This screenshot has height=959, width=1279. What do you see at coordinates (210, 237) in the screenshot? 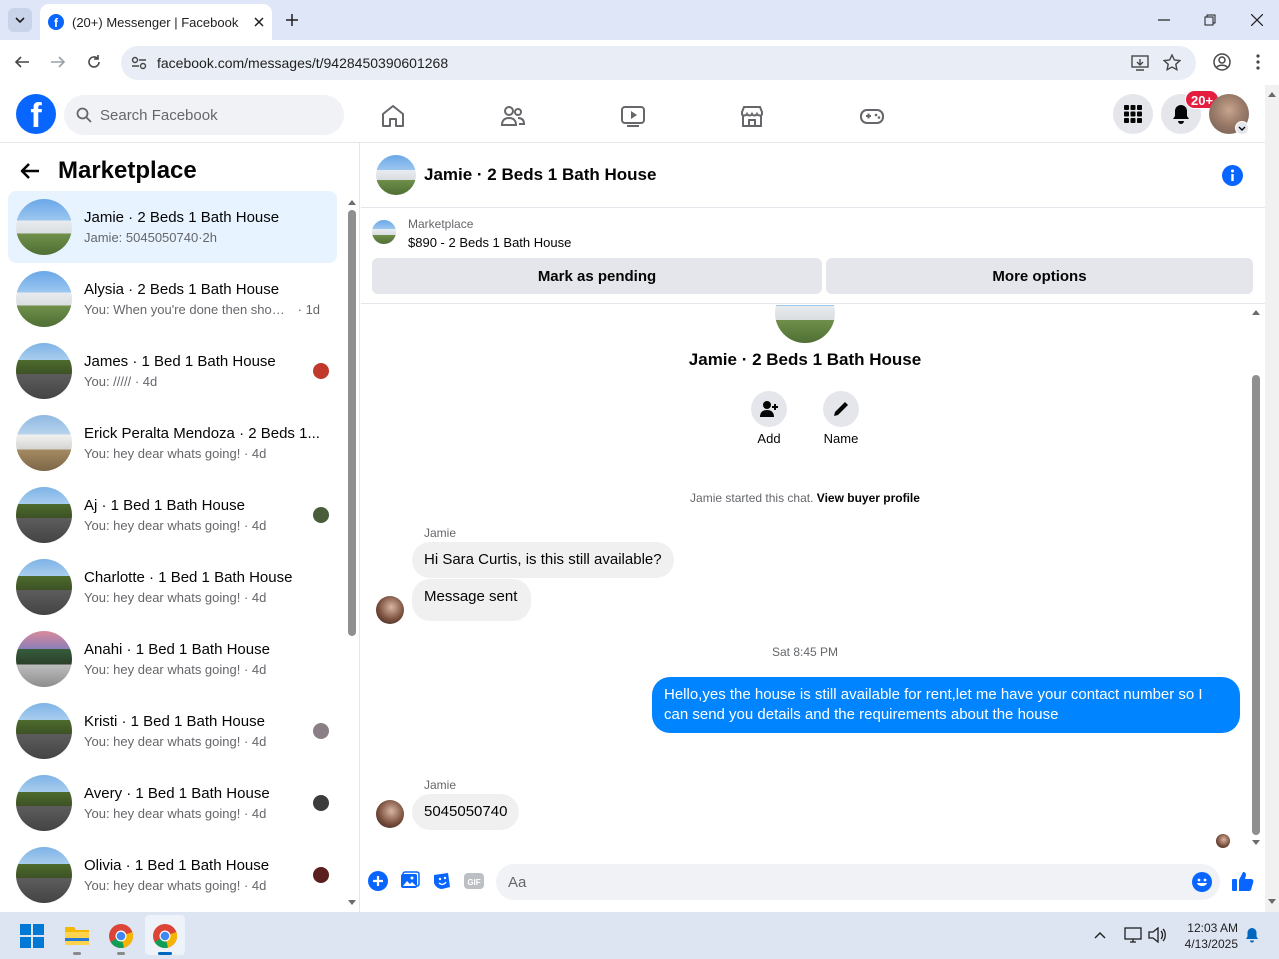
I see `conversation-preview-line: Jamie: 5045050740 · 2h` at bounding box center [210, 237].